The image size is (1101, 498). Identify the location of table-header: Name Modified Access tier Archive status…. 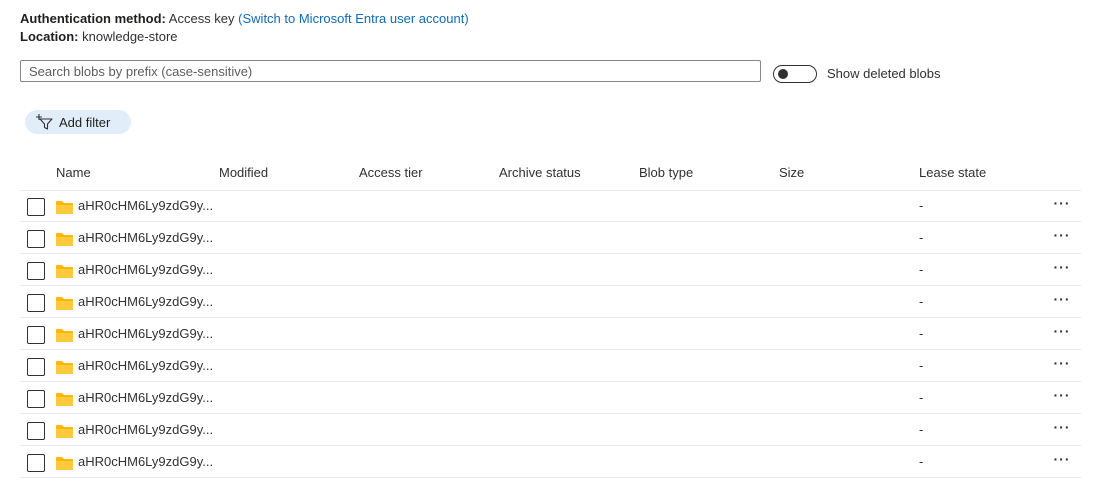
(550, 176).